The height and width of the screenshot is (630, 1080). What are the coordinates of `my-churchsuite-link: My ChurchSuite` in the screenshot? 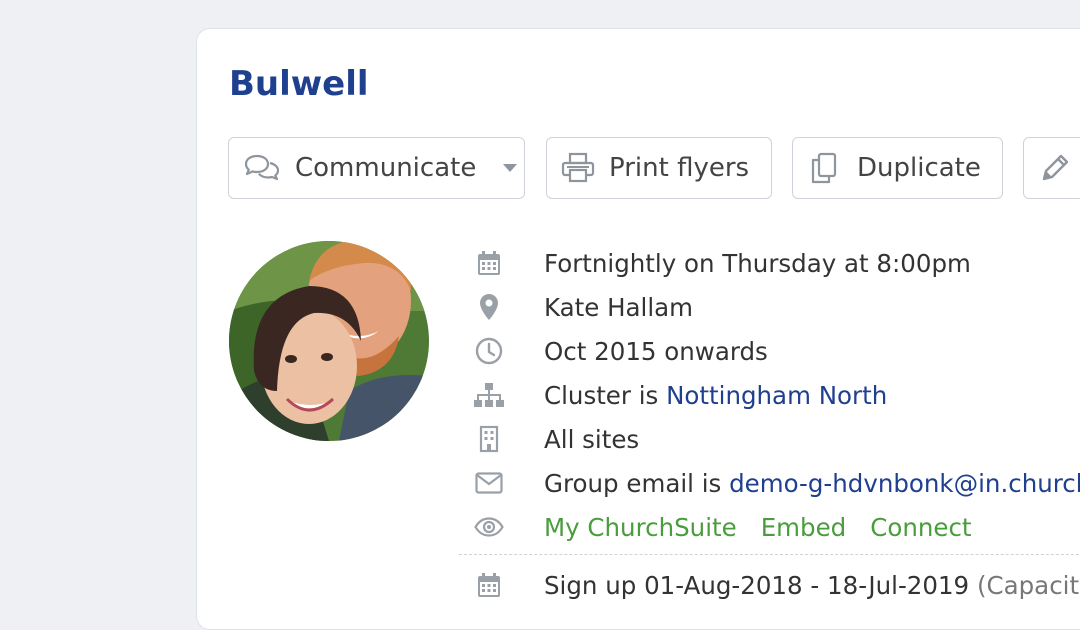 It's located at (640, 527).